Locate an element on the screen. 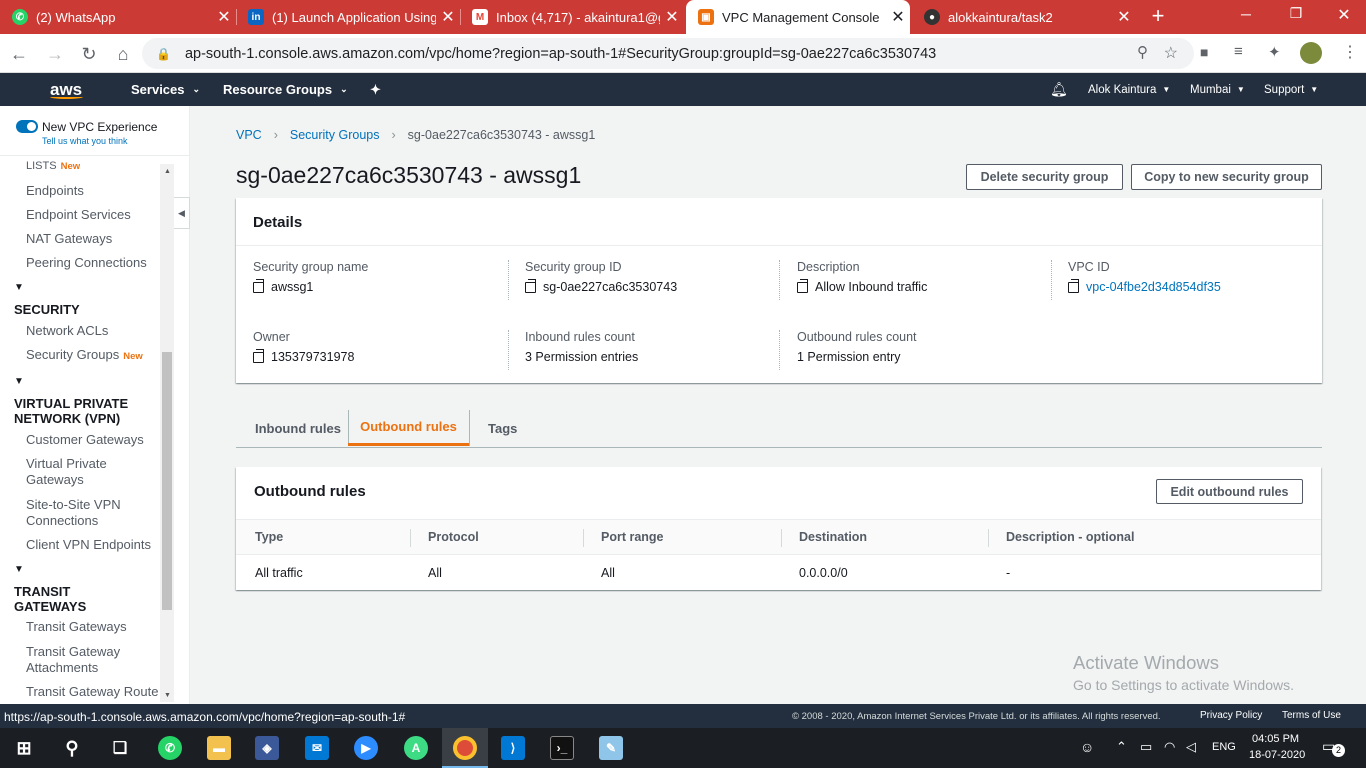  bookmark-star-icon: ☆ is located at coordinates (1171, 53).